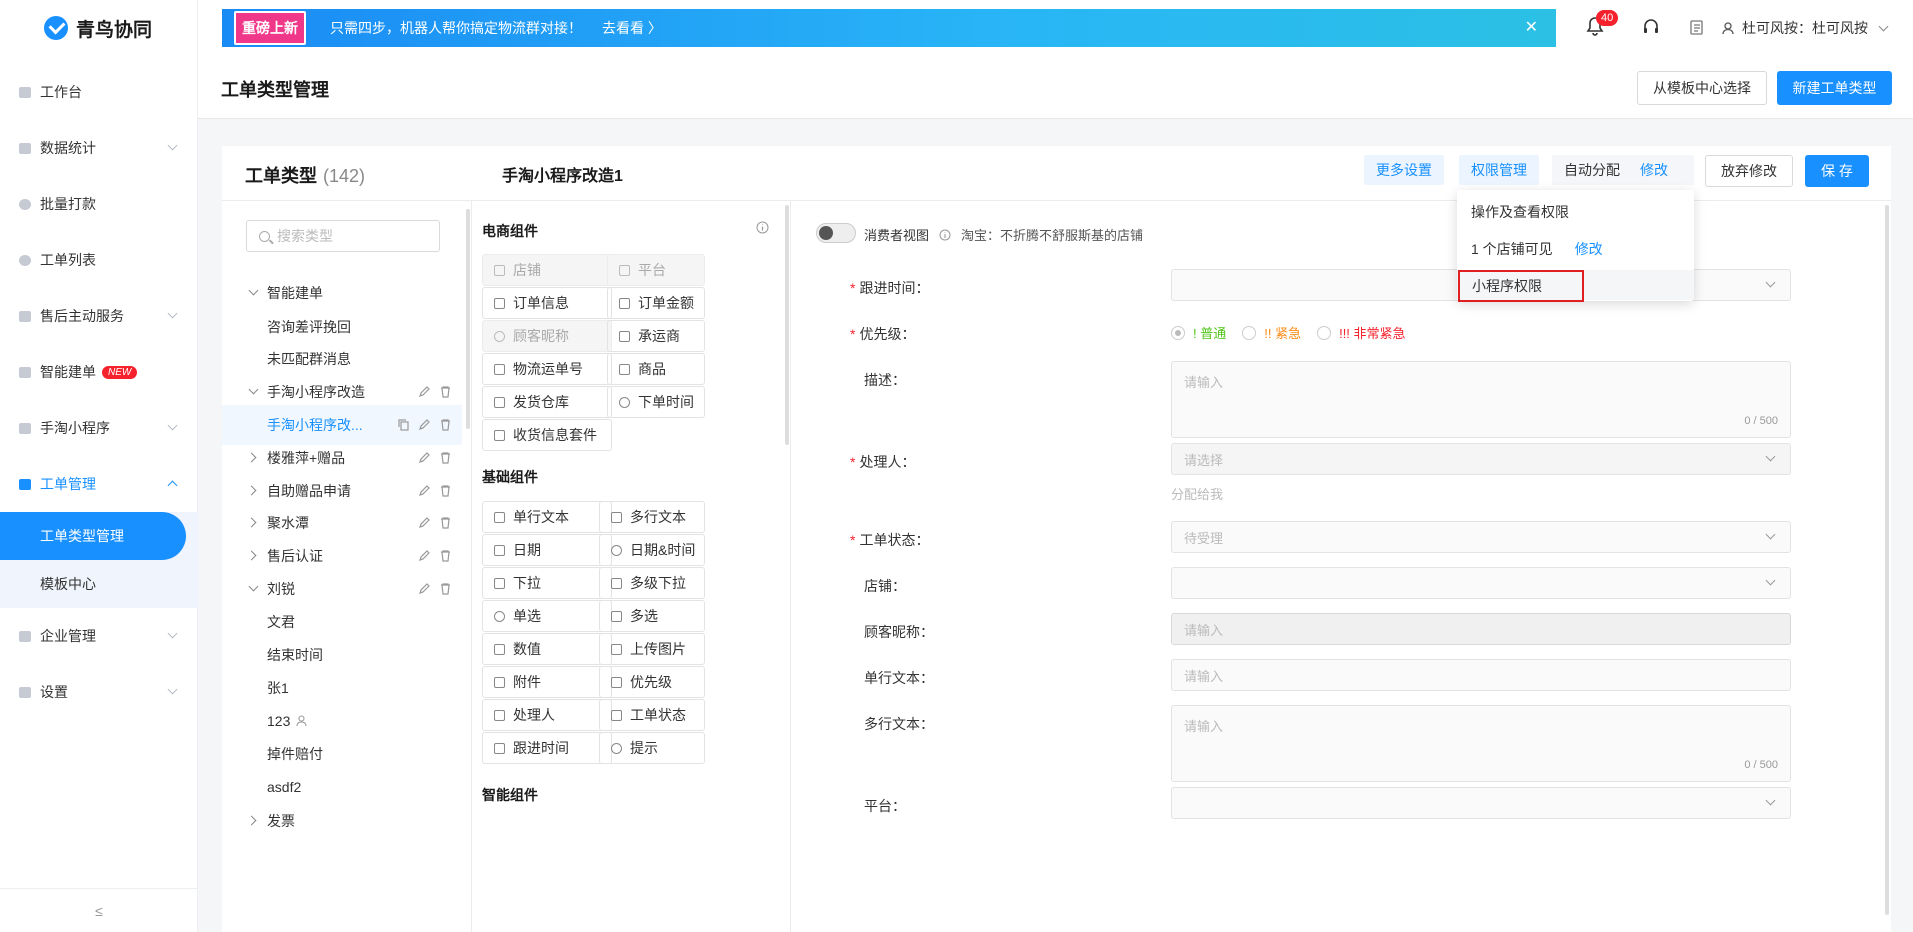 Image resolution: width=1913 pixels, height=932 pixels. Describe the element at coordinates (652, 517) in the screenshot. I see `component-multi-text: 多行文本` at that location.